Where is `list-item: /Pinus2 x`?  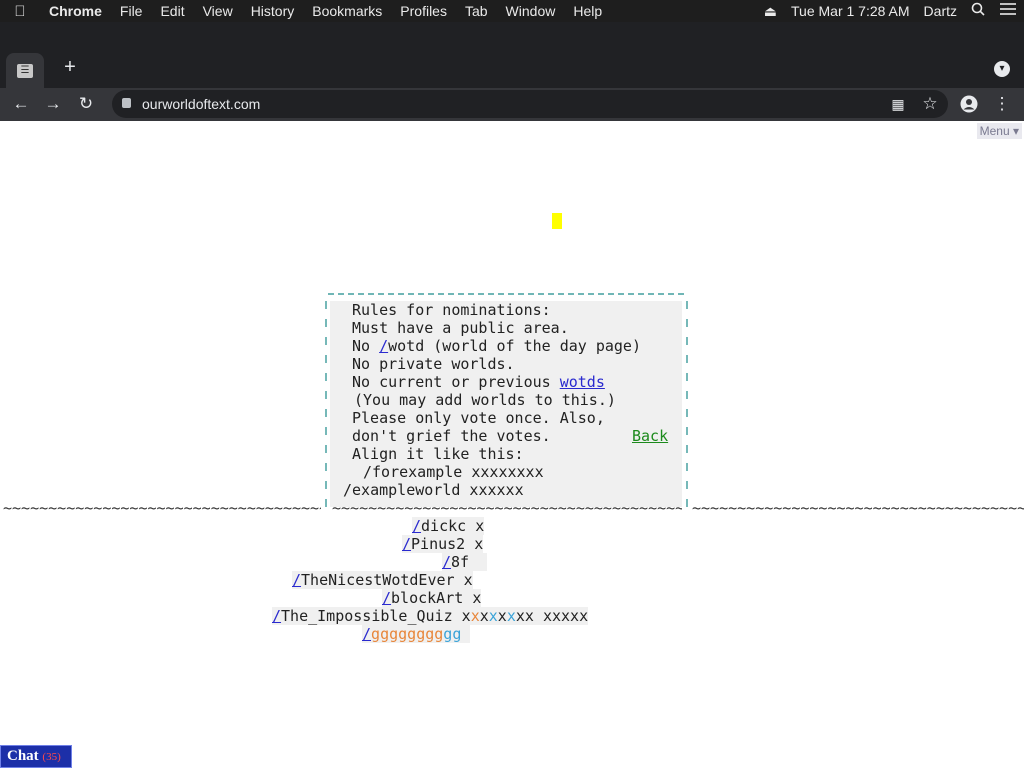 list-item: /Pinus2 x is located at coordinates (443, 544).